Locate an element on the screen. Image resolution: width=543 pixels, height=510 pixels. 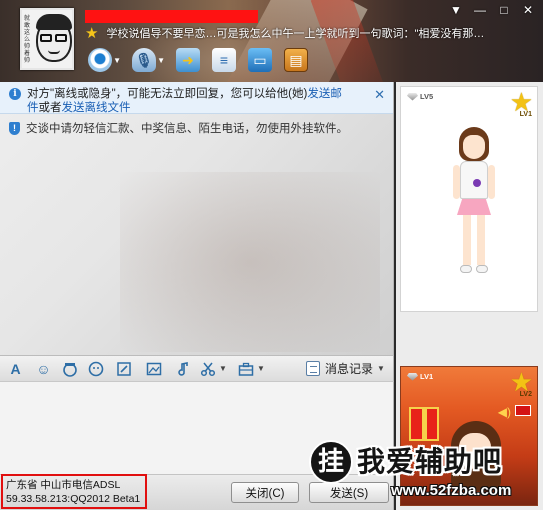
send-file-icon: ➜ is located at coordinates (188, 60).